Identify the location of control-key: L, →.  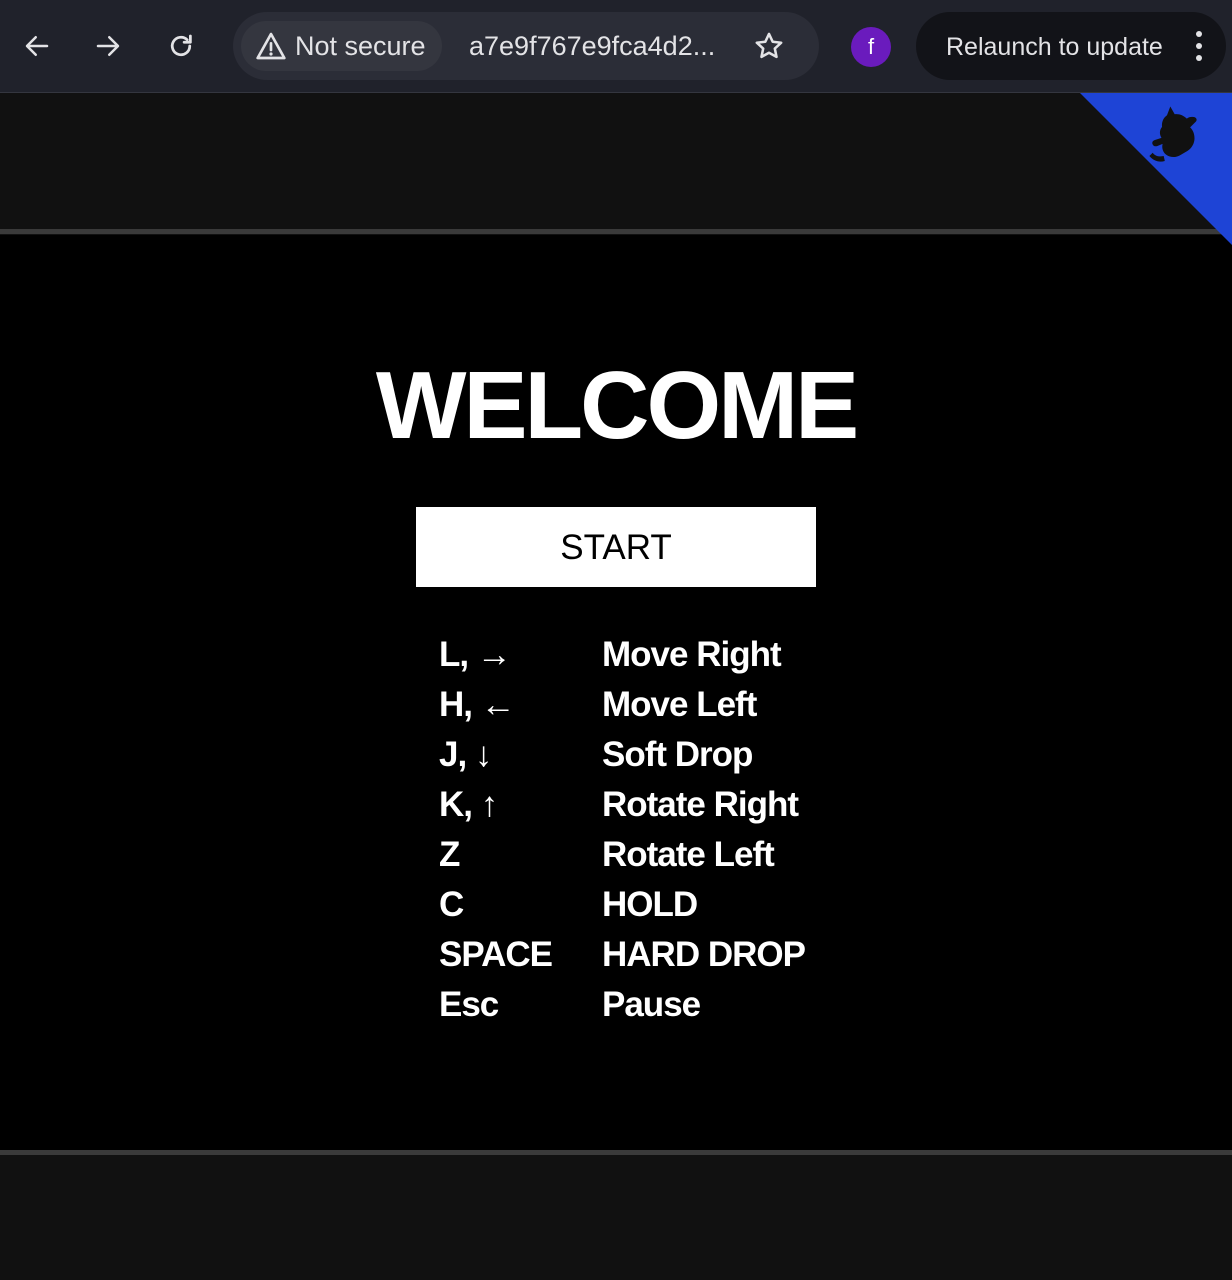
(475, 654).